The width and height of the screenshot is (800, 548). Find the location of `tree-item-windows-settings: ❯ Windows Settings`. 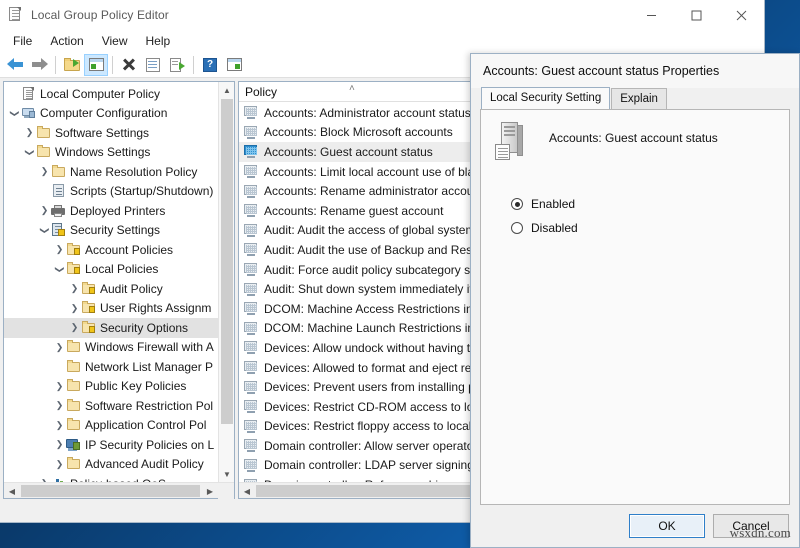

tree-item-windows-settings: ❯ Windows Settings is located at coordinates (119, 153).